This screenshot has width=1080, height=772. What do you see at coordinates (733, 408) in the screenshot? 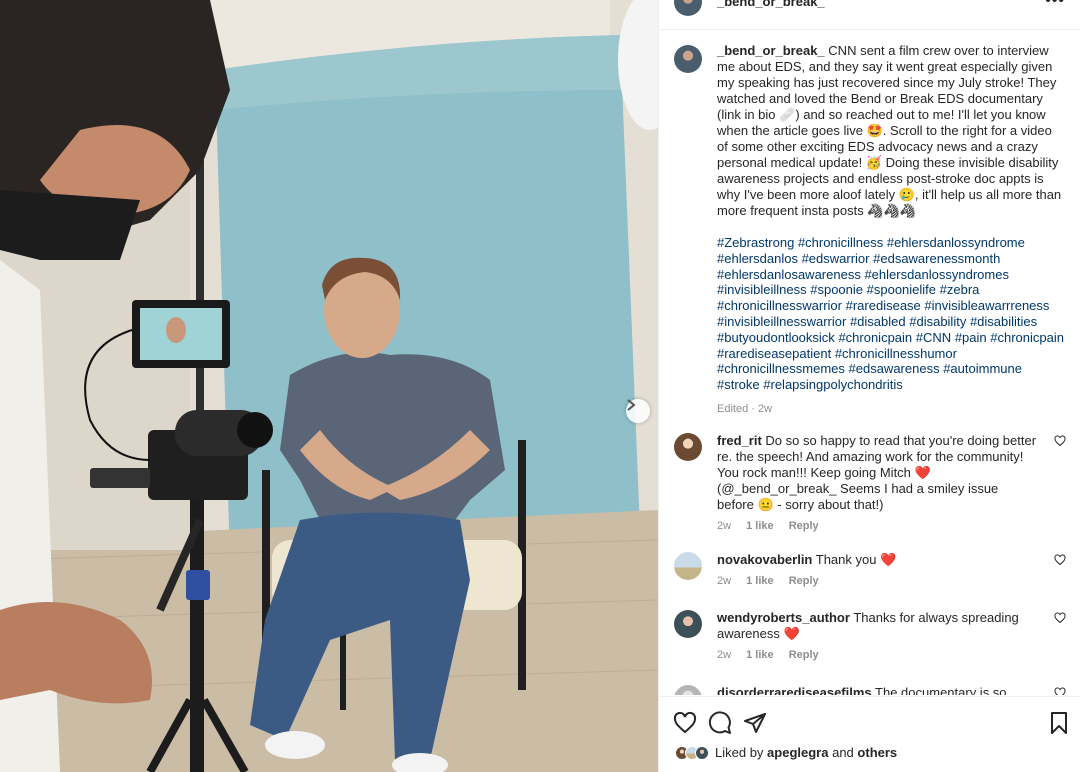
I see `edited-text: Edited` at bounding box center [733, 408].